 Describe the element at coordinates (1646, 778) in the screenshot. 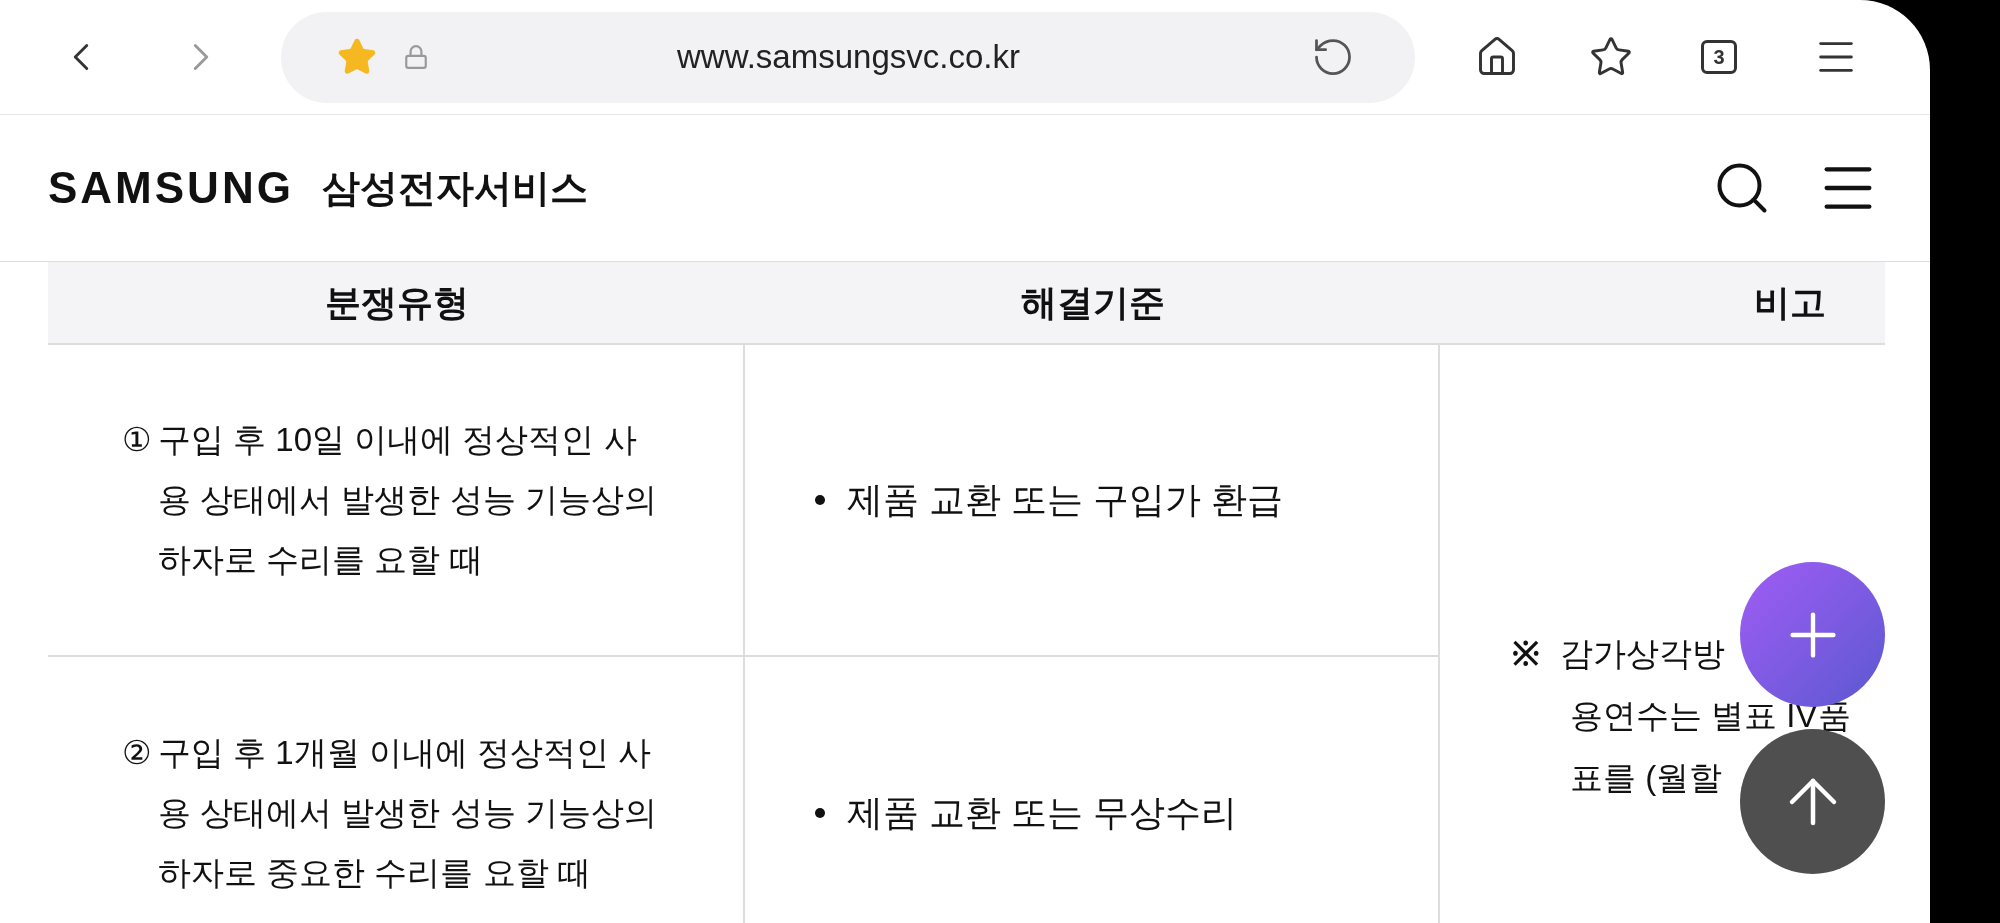

I see `note-text: 표를 (월할` at that location.